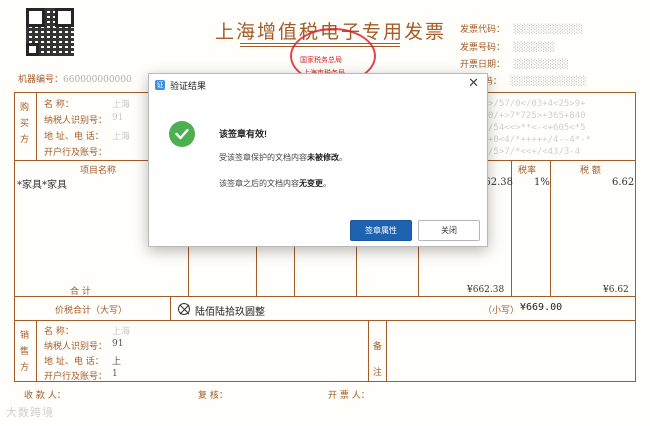  I want to click on dialog-title: 验证结果, so click(188, 85).